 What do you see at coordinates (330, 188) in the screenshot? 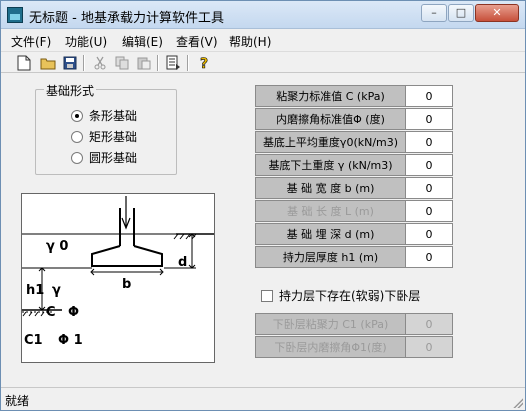
I see `param-label: 基 础 宽 度 b (m)` at bounding box center [330, 188].